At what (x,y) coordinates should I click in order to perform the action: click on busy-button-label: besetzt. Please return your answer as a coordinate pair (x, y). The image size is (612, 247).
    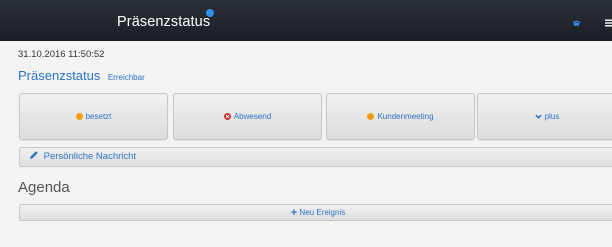
    Looking at the image, I should click on (98, 116).